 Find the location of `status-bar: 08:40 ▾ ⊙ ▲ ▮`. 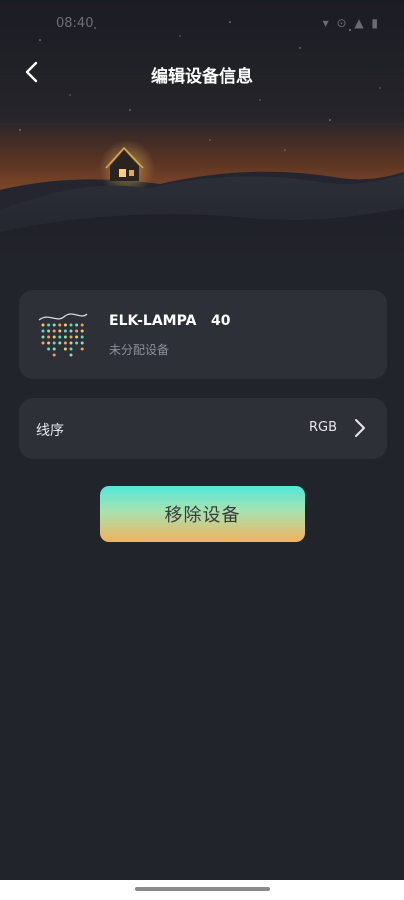

status-bar: 08:40 ▾ ⊙ ▲ ▮ is located at coordinates (202, 20).